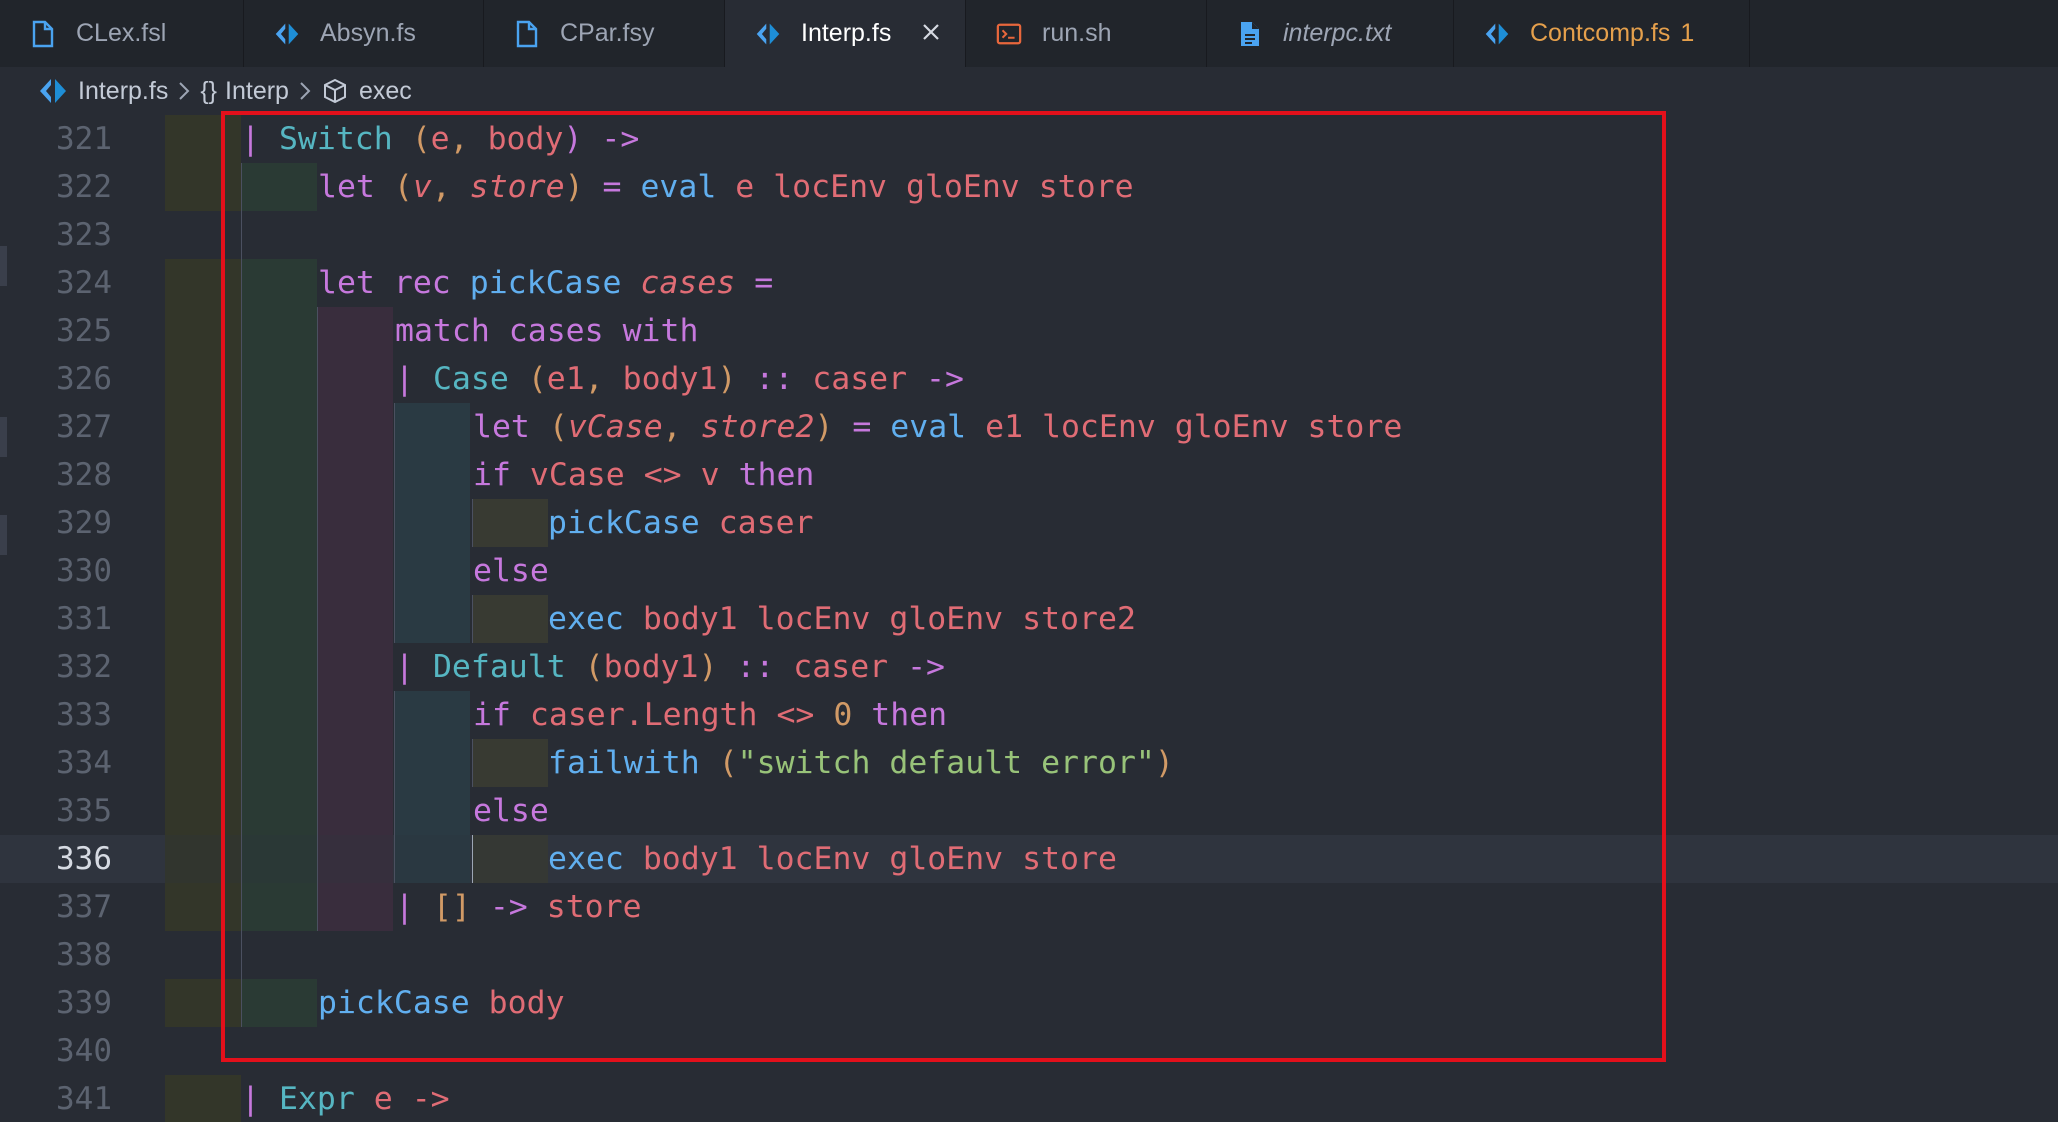  What do you see at coordinates (1029, 907) in the screenshot?
I see `code-line: 337 | [] -> store` at bounding box center [1029, 907].